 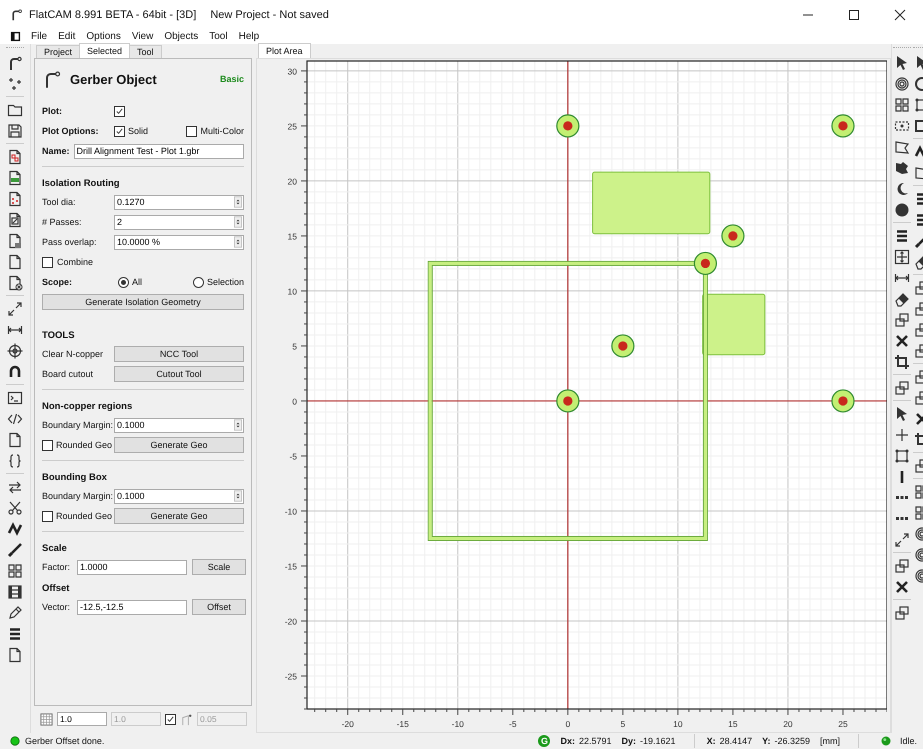 I want to click on grid-badge: G, so click(x=544, y=741).